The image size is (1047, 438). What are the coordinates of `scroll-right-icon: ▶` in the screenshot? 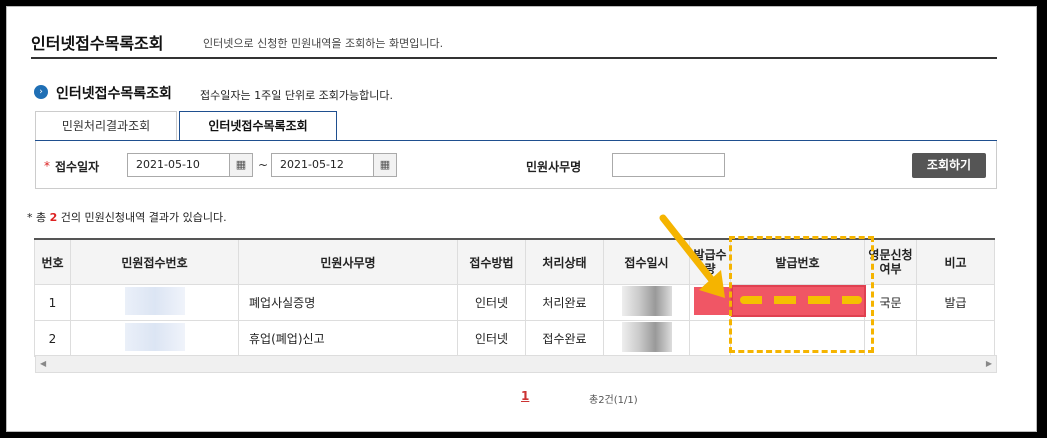 It's located at (989, 363).